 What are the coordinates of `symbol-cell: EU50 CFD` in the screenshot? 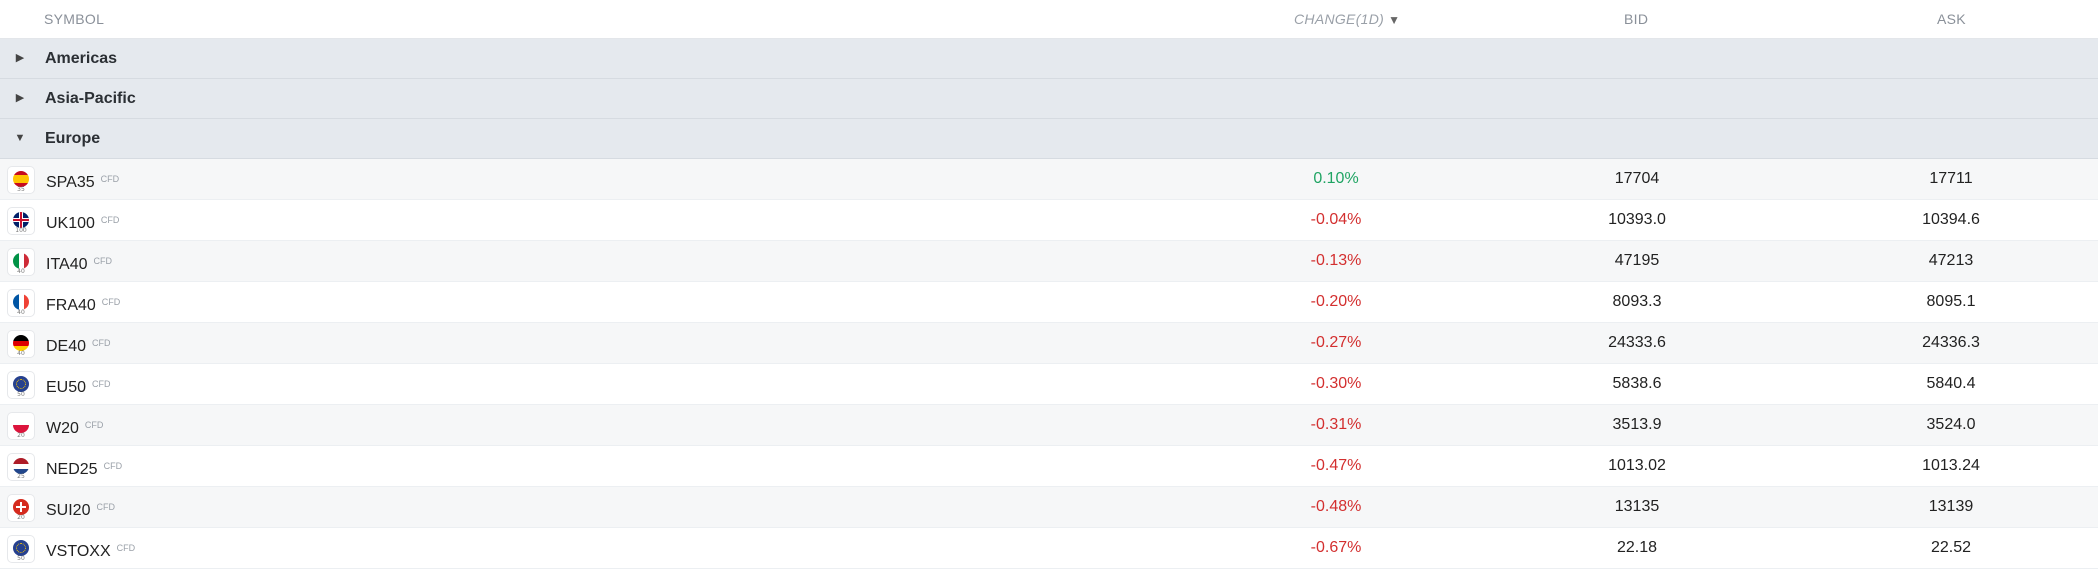 It's located at (78, 384).